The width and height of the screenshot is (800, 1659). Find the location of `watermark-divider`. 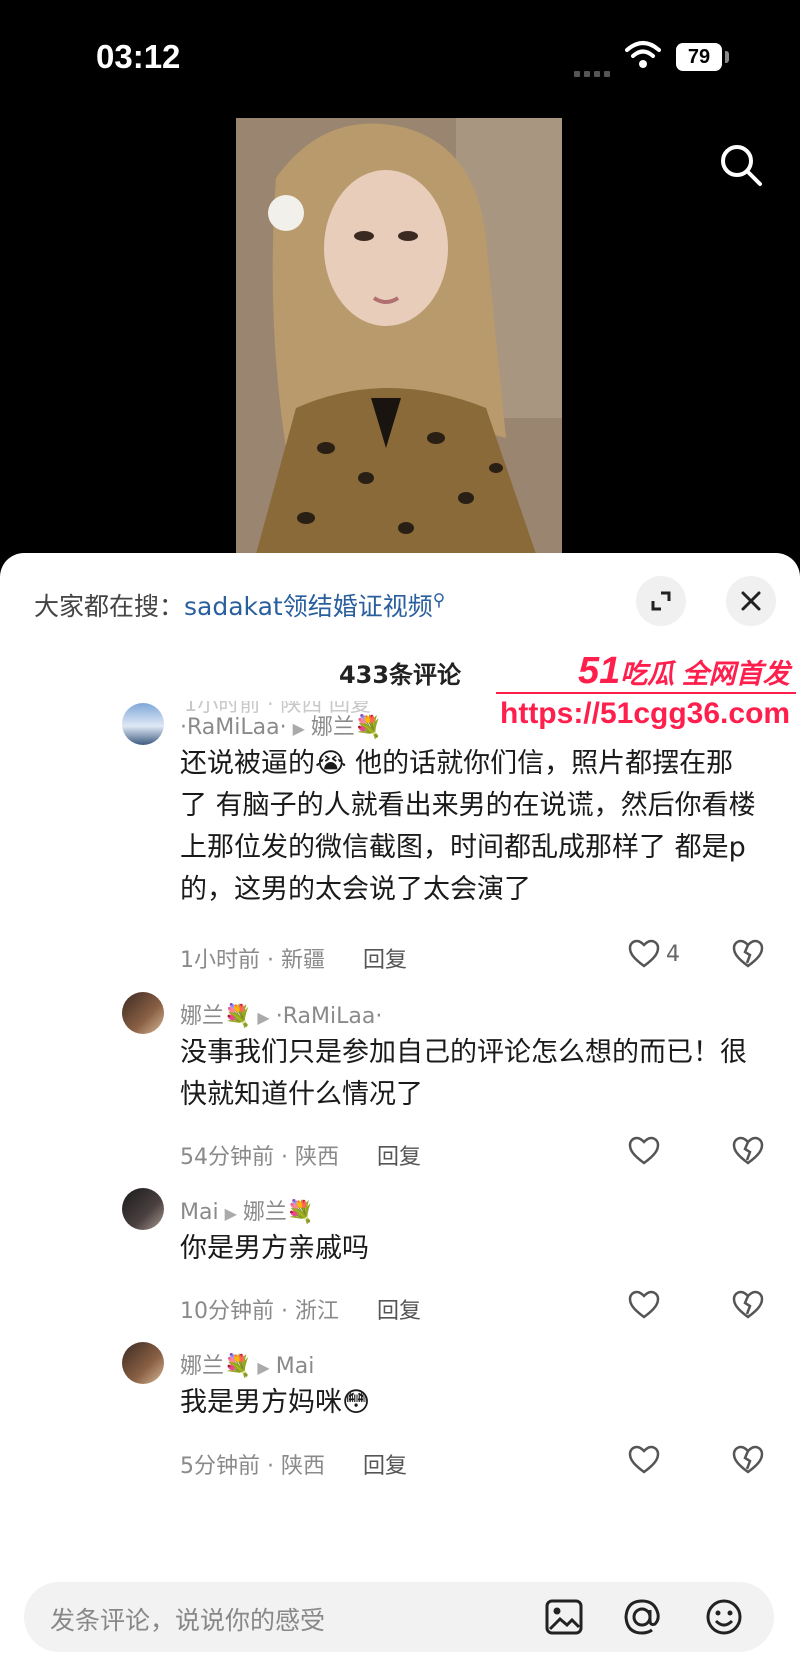

watermark-divider is located at coordinates (646, 693).